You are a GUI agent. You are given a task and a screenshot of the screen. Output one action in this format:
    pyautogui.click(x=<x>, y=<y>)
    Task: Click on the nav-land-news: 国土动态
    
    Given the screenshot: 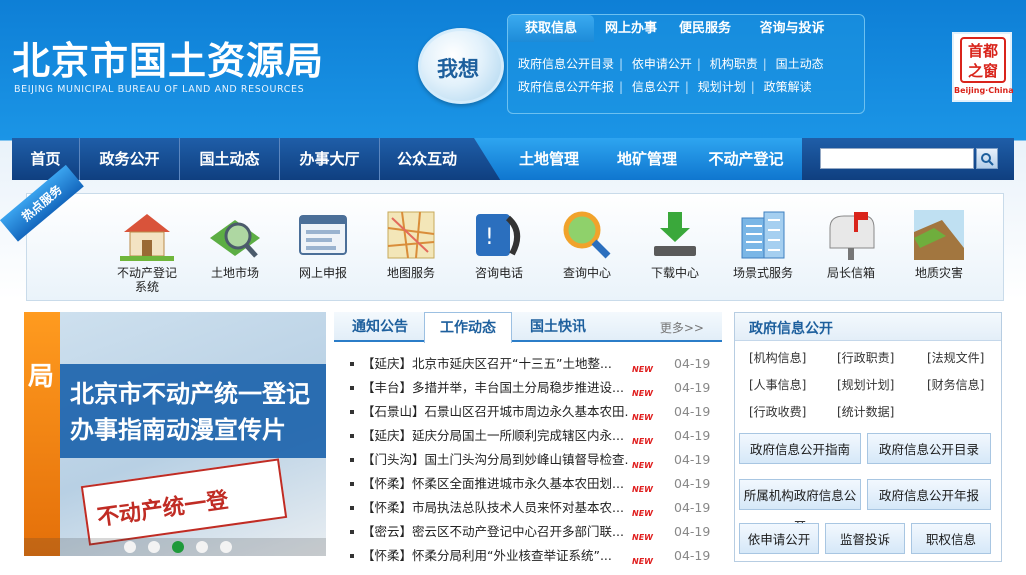 What is the action you would take?
    pyautogui.click(x=230, y=159)
    